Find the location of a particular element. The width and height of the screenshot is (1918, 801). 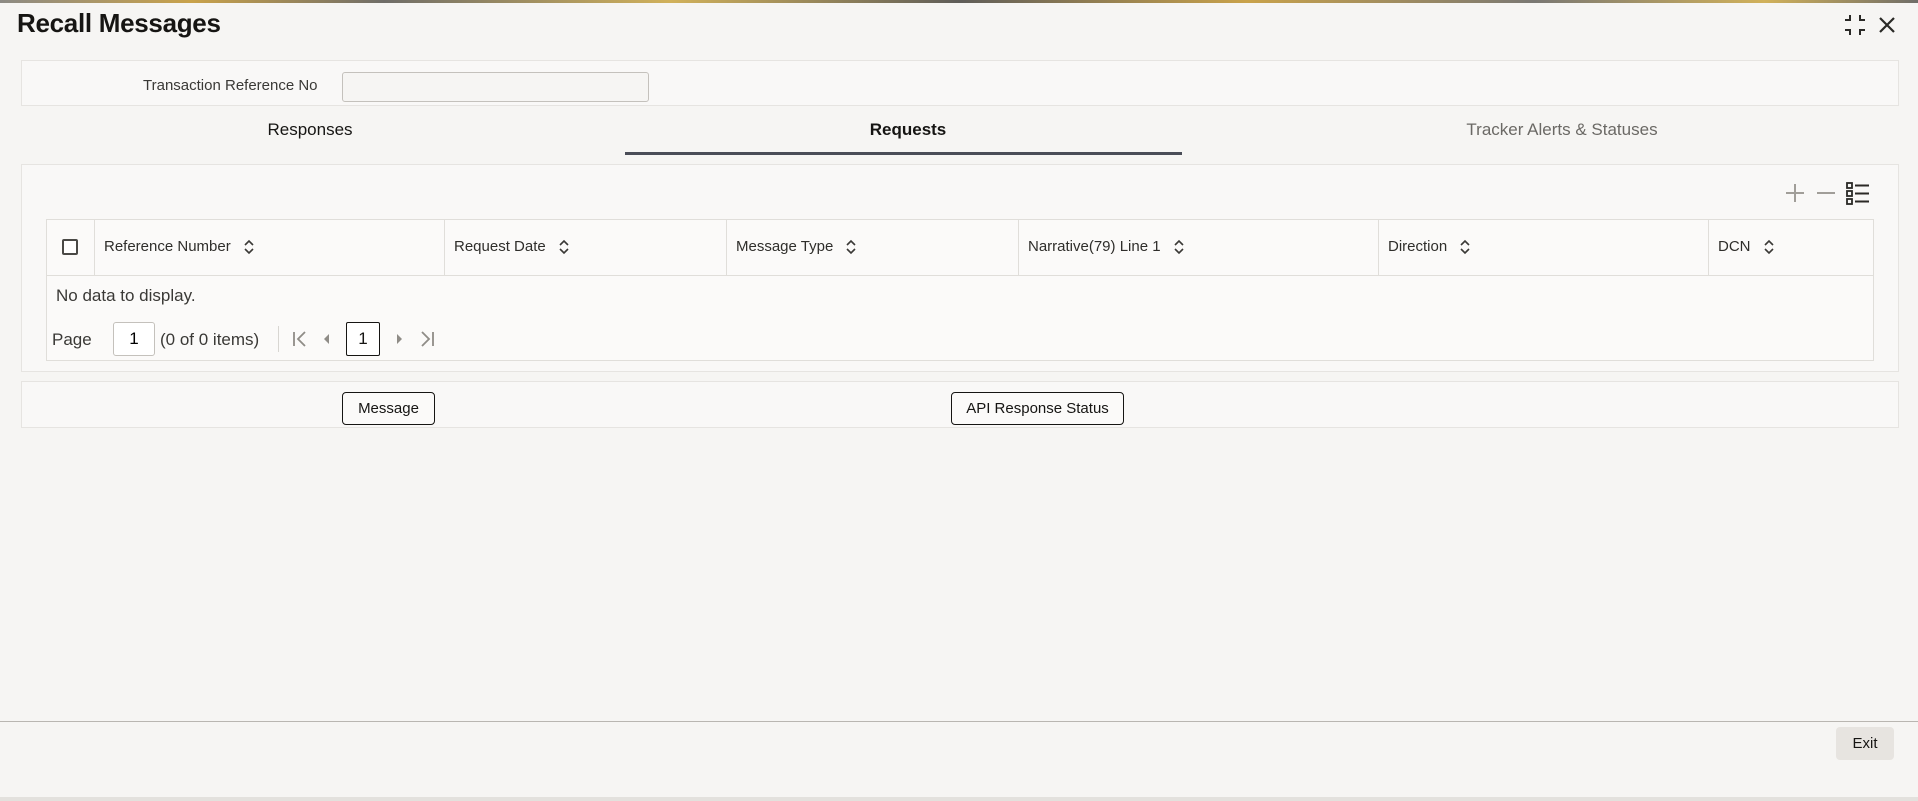

col-message-type: Message Type is located at coordinates (873, 247).